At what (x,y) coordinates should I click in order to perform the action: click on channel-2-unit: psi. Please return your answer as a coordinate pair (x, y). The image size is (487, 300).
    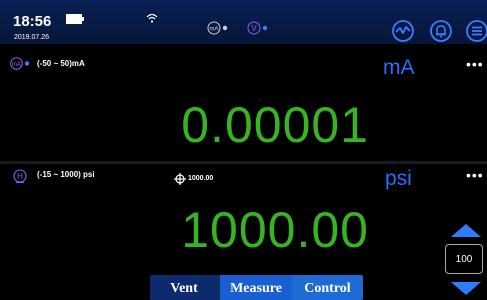
    Looking at the image, I should click on (398, 178).